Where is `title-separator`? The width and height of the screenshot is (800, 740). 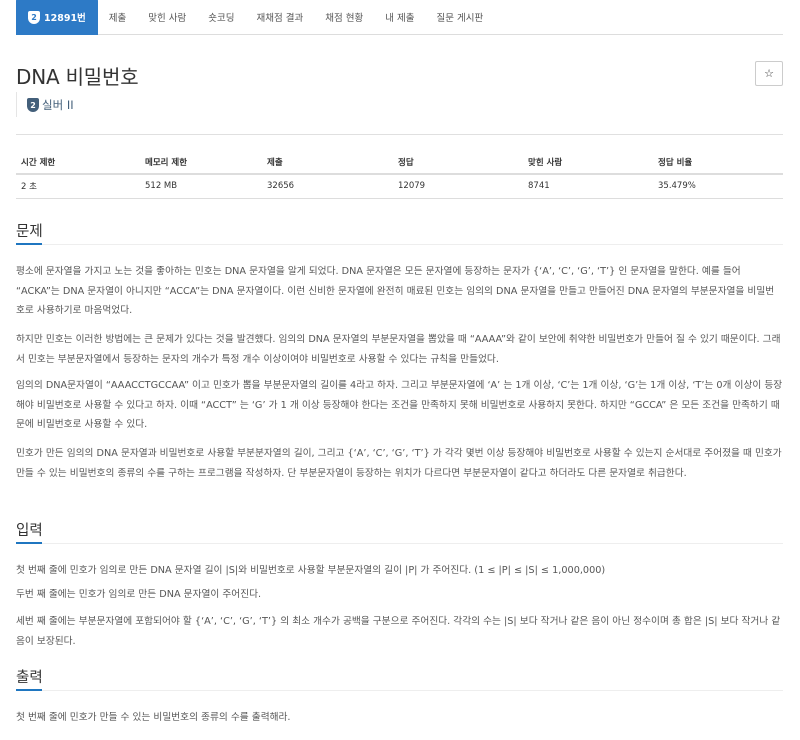 title-separator is located at coordinates (399, 134).